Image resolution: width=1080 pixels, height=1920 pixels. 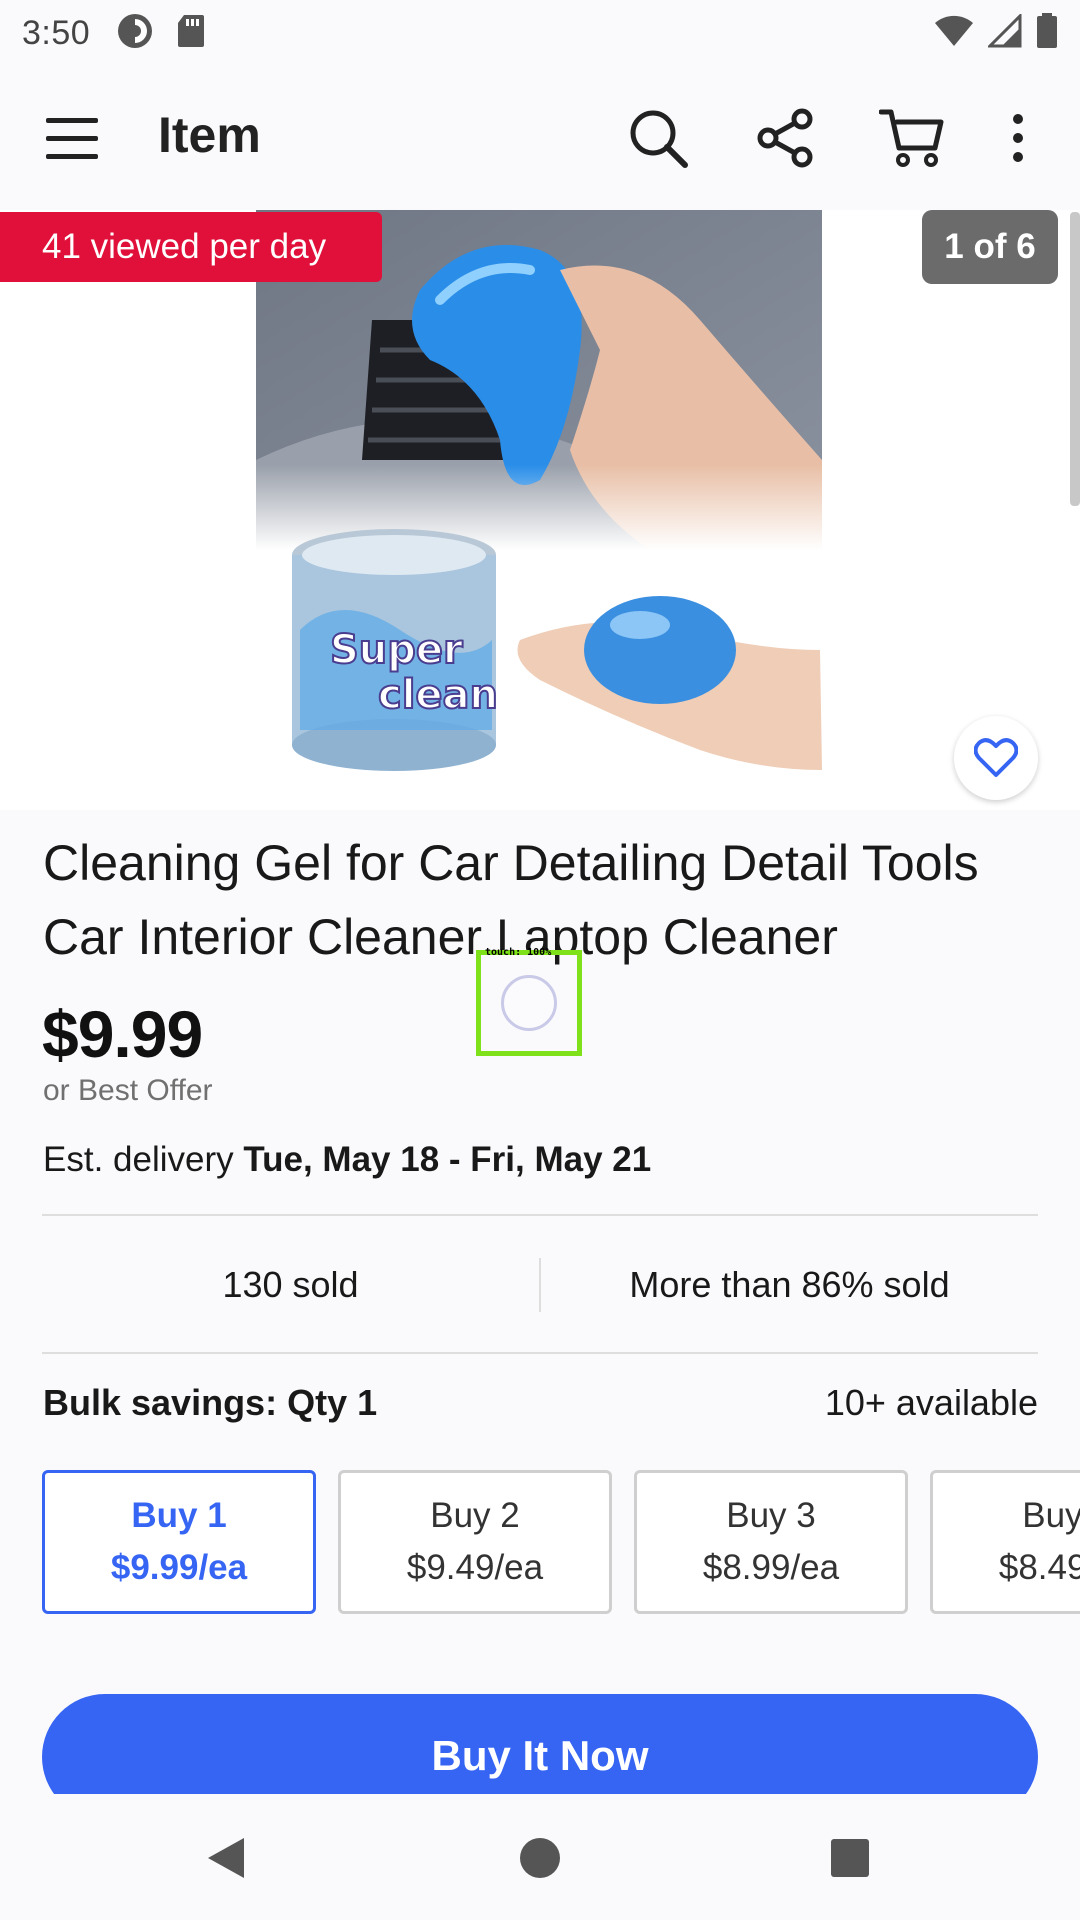 I want to click on touch-indicator-label: touch: 100%, so click(x=518, y=952).